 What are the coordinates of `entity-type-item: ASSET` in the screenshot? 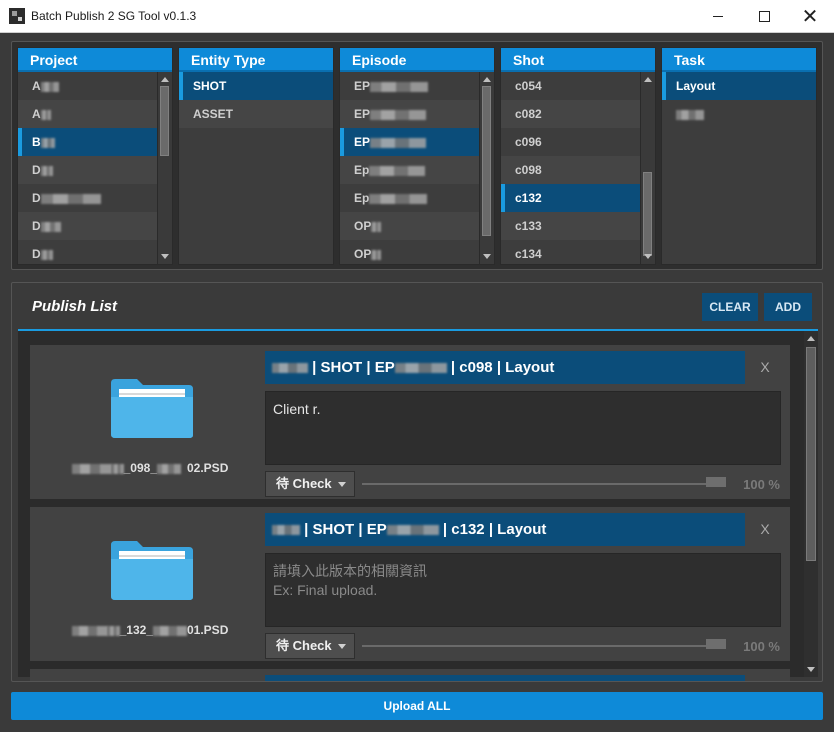 It's located at (256, 114).